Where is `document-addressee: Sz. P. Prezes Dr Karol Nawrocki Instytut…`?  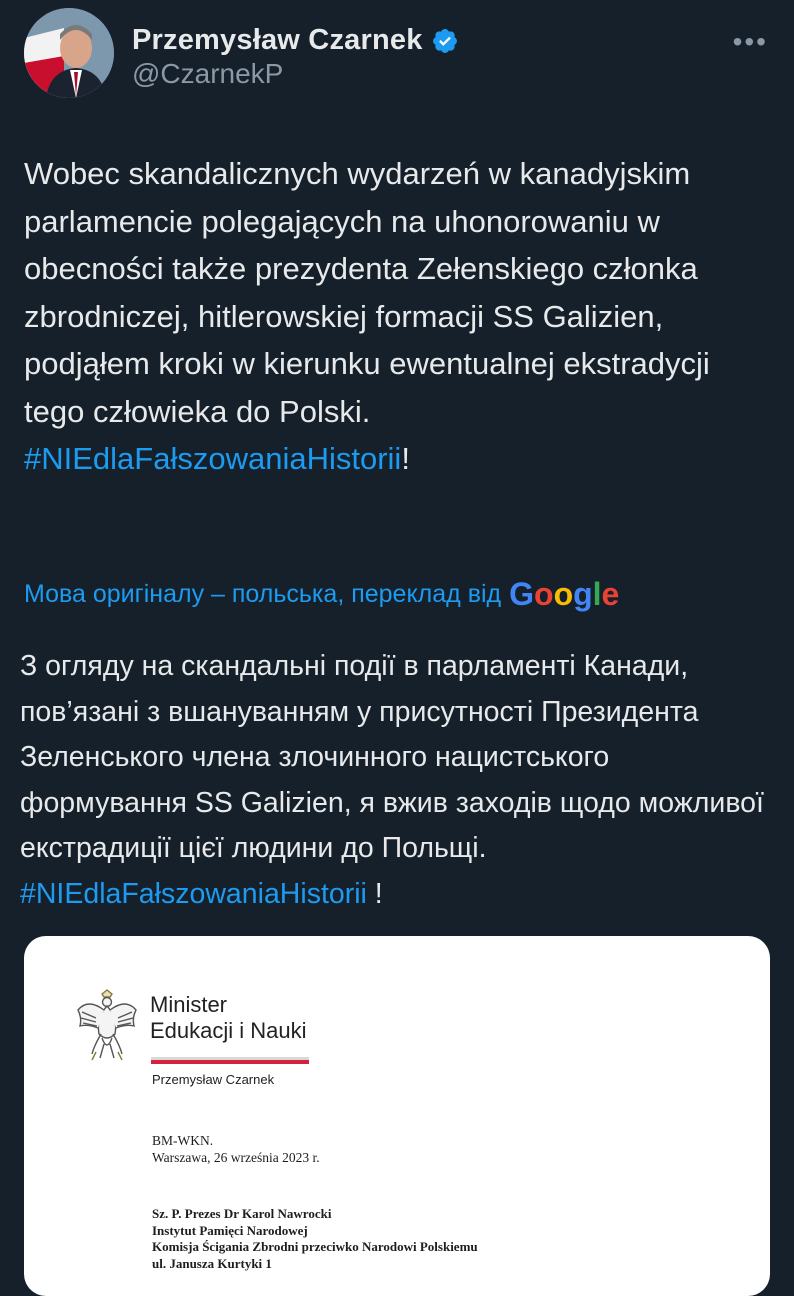 document-addressee: Sz. P. Prezes Dr Karol Nawrocki Instytut… is located at coordinates (315, 1239).